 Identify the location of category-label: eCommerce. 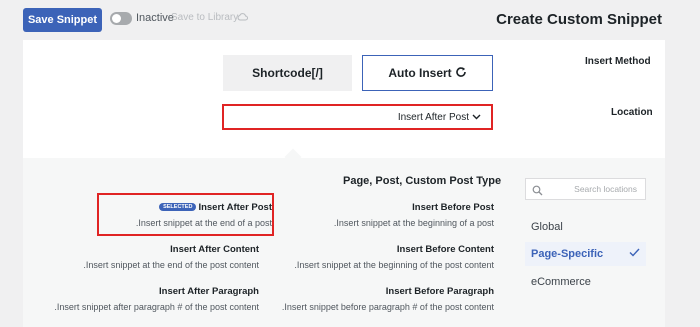
(561, 282).